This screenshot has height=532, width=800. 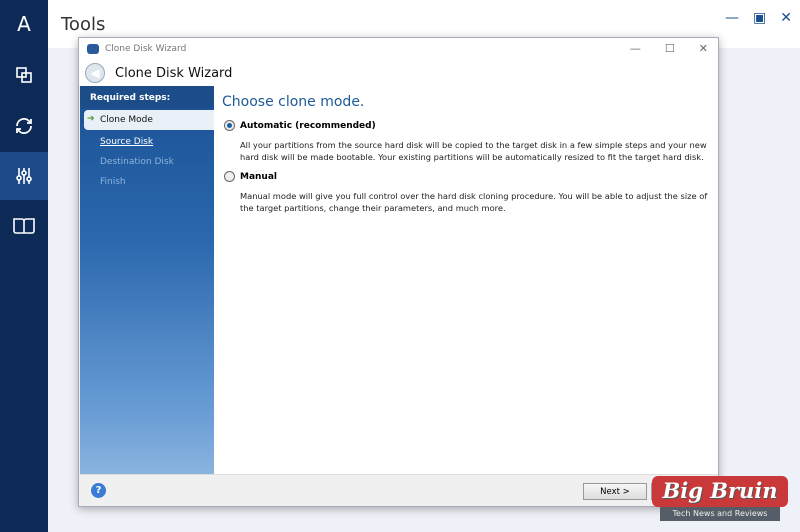 What do you see at coordinates (398, 490) in the screenshot?
I see `dialog-footer: ? Next >` at bounding box center [398, 490].